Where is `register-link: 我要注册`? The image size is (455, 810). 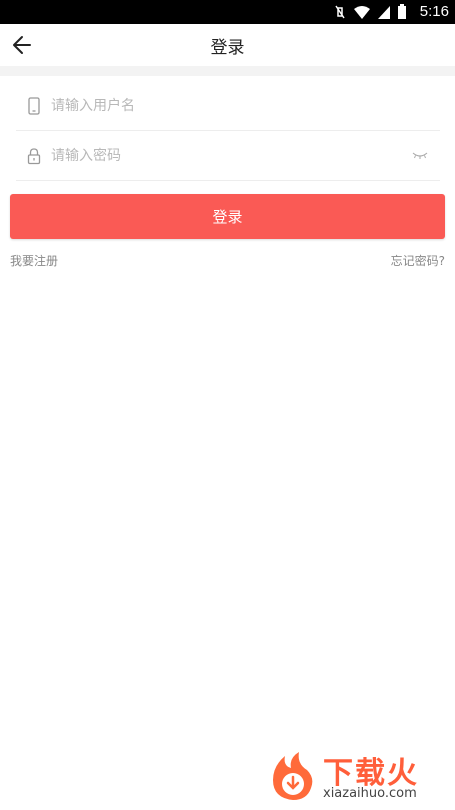
register-link: 我要注册 is located at coordinates (34, 260).